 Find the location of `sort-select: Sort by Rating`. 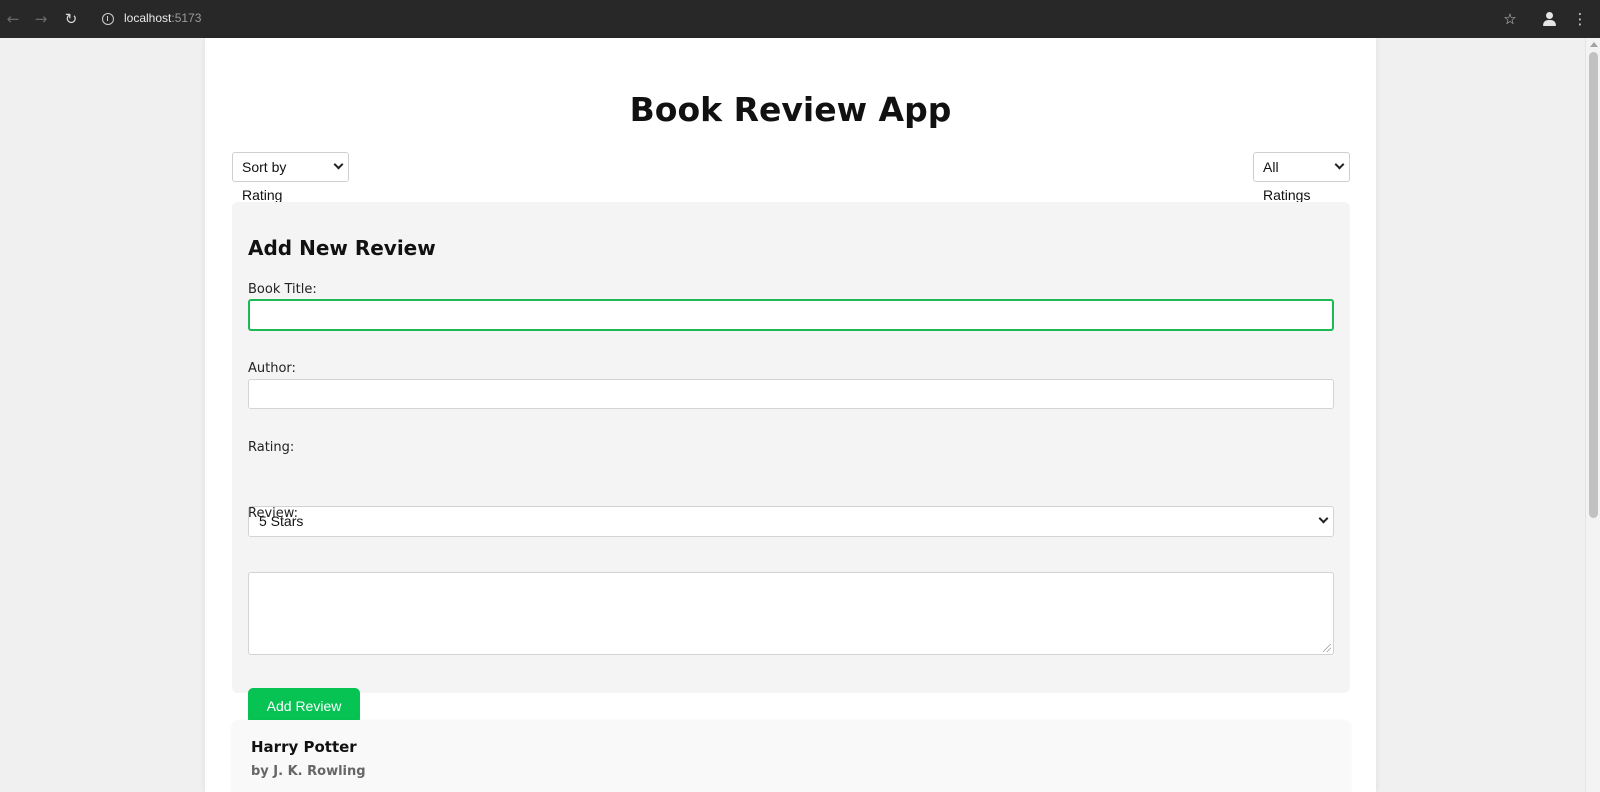

sort-select: Sort by Rating is located at coordinates (290, 177).